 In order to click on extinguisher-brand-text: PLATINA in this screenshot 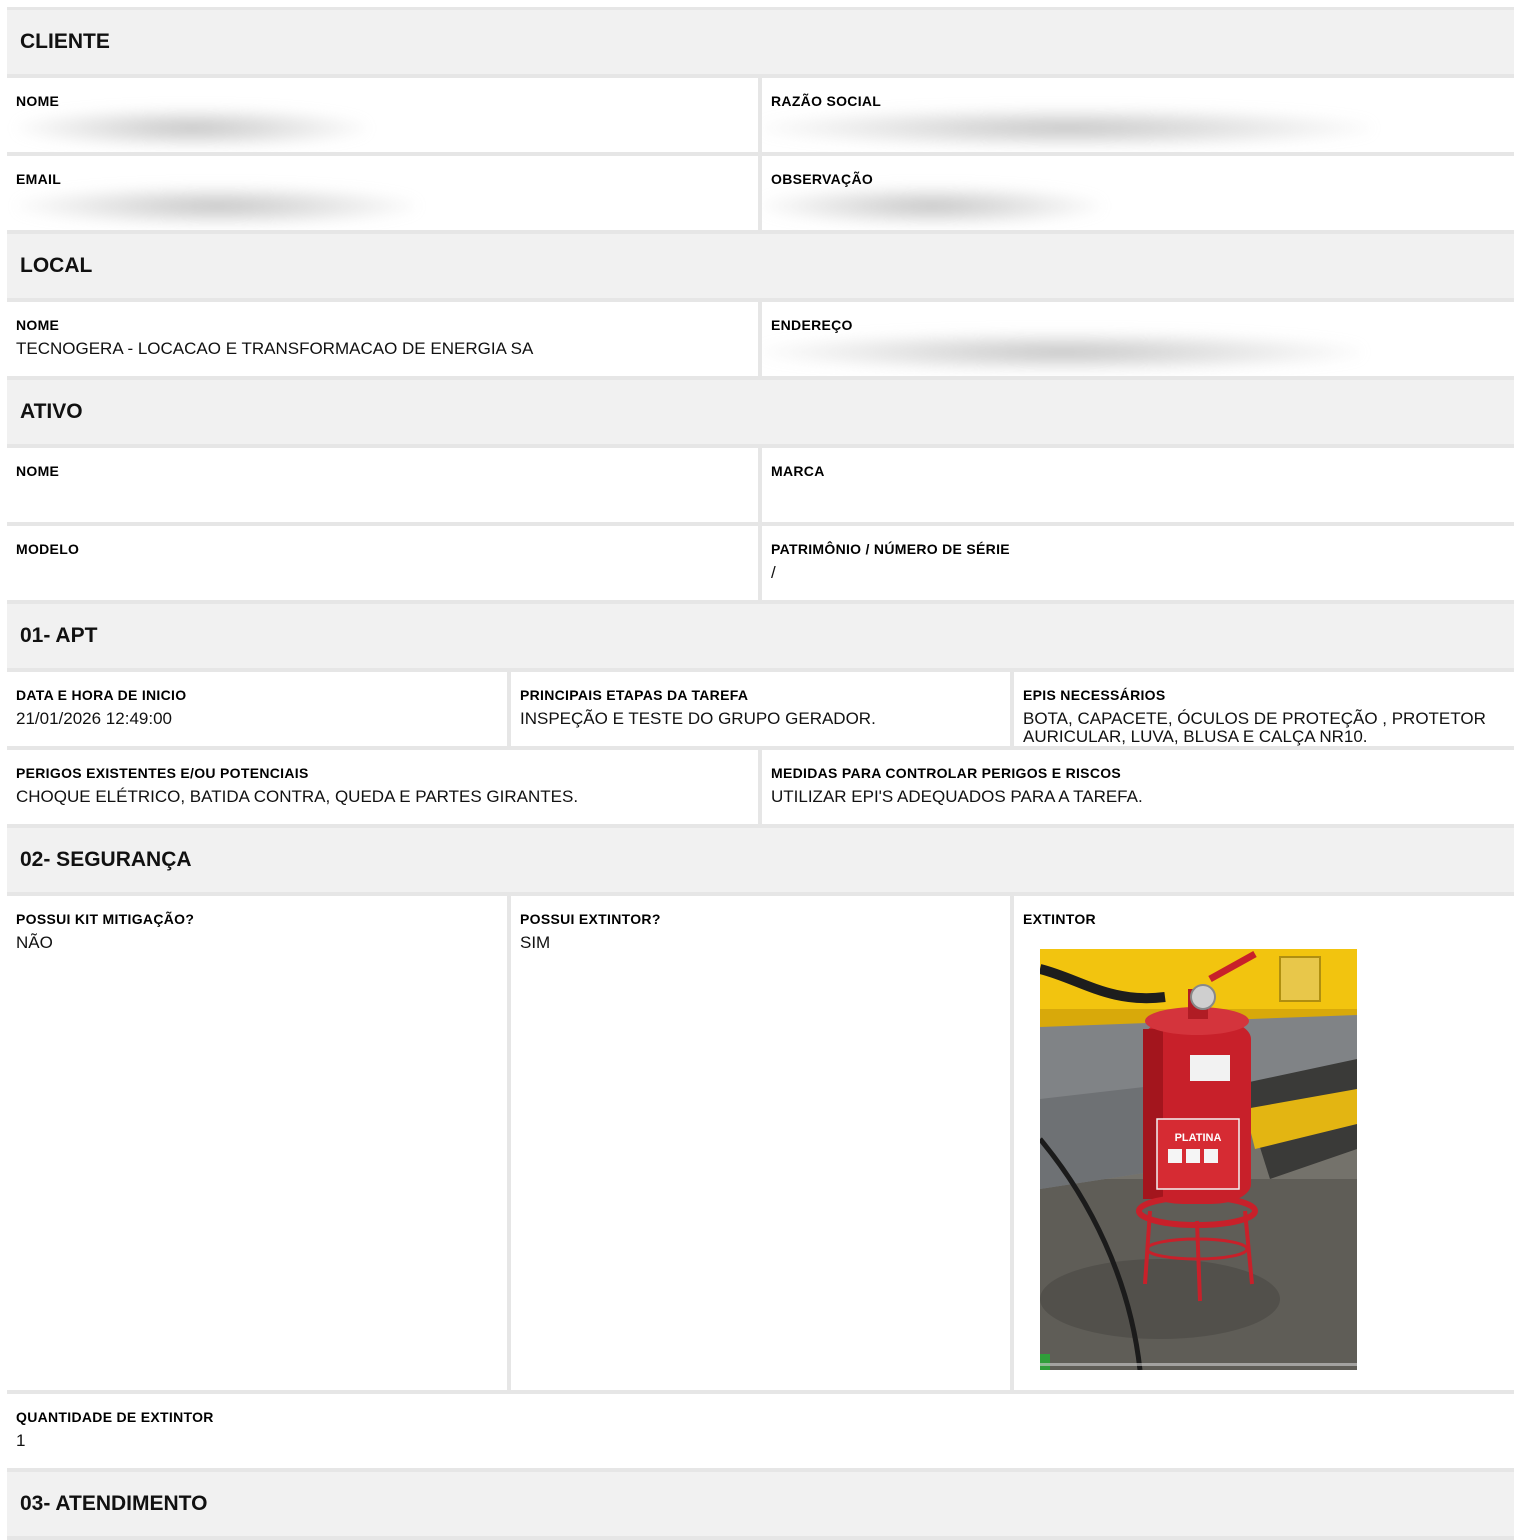, I will do `click(1198, 1138)`.